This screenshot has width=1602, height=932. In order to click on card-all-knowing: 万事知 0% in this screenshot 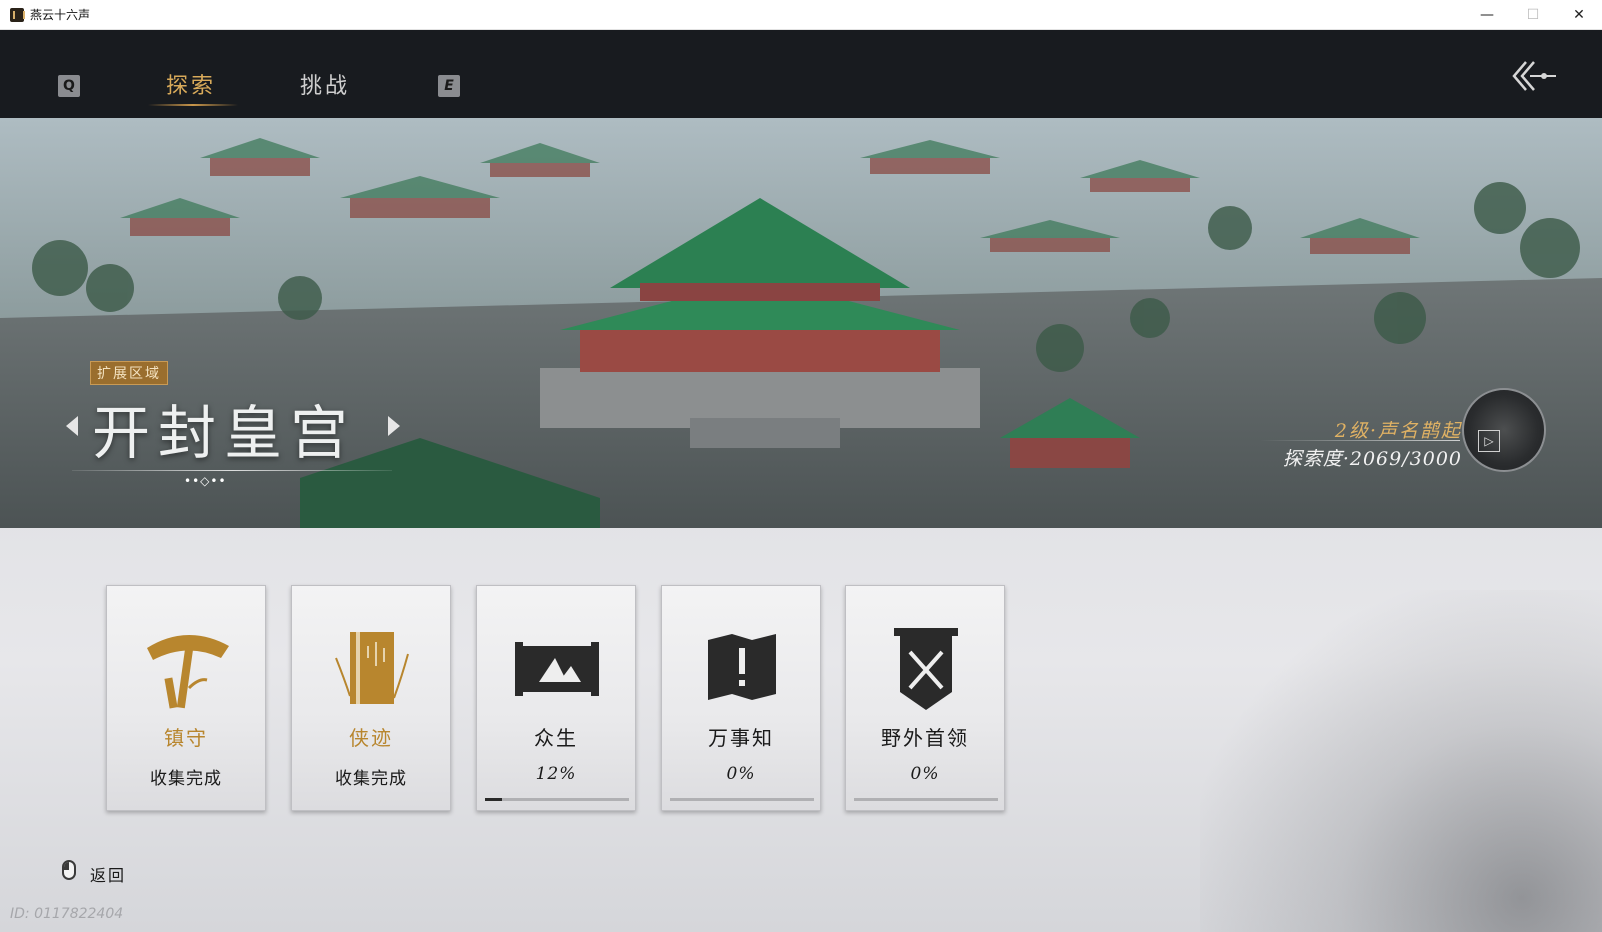, I will do `click(741, 698)`.